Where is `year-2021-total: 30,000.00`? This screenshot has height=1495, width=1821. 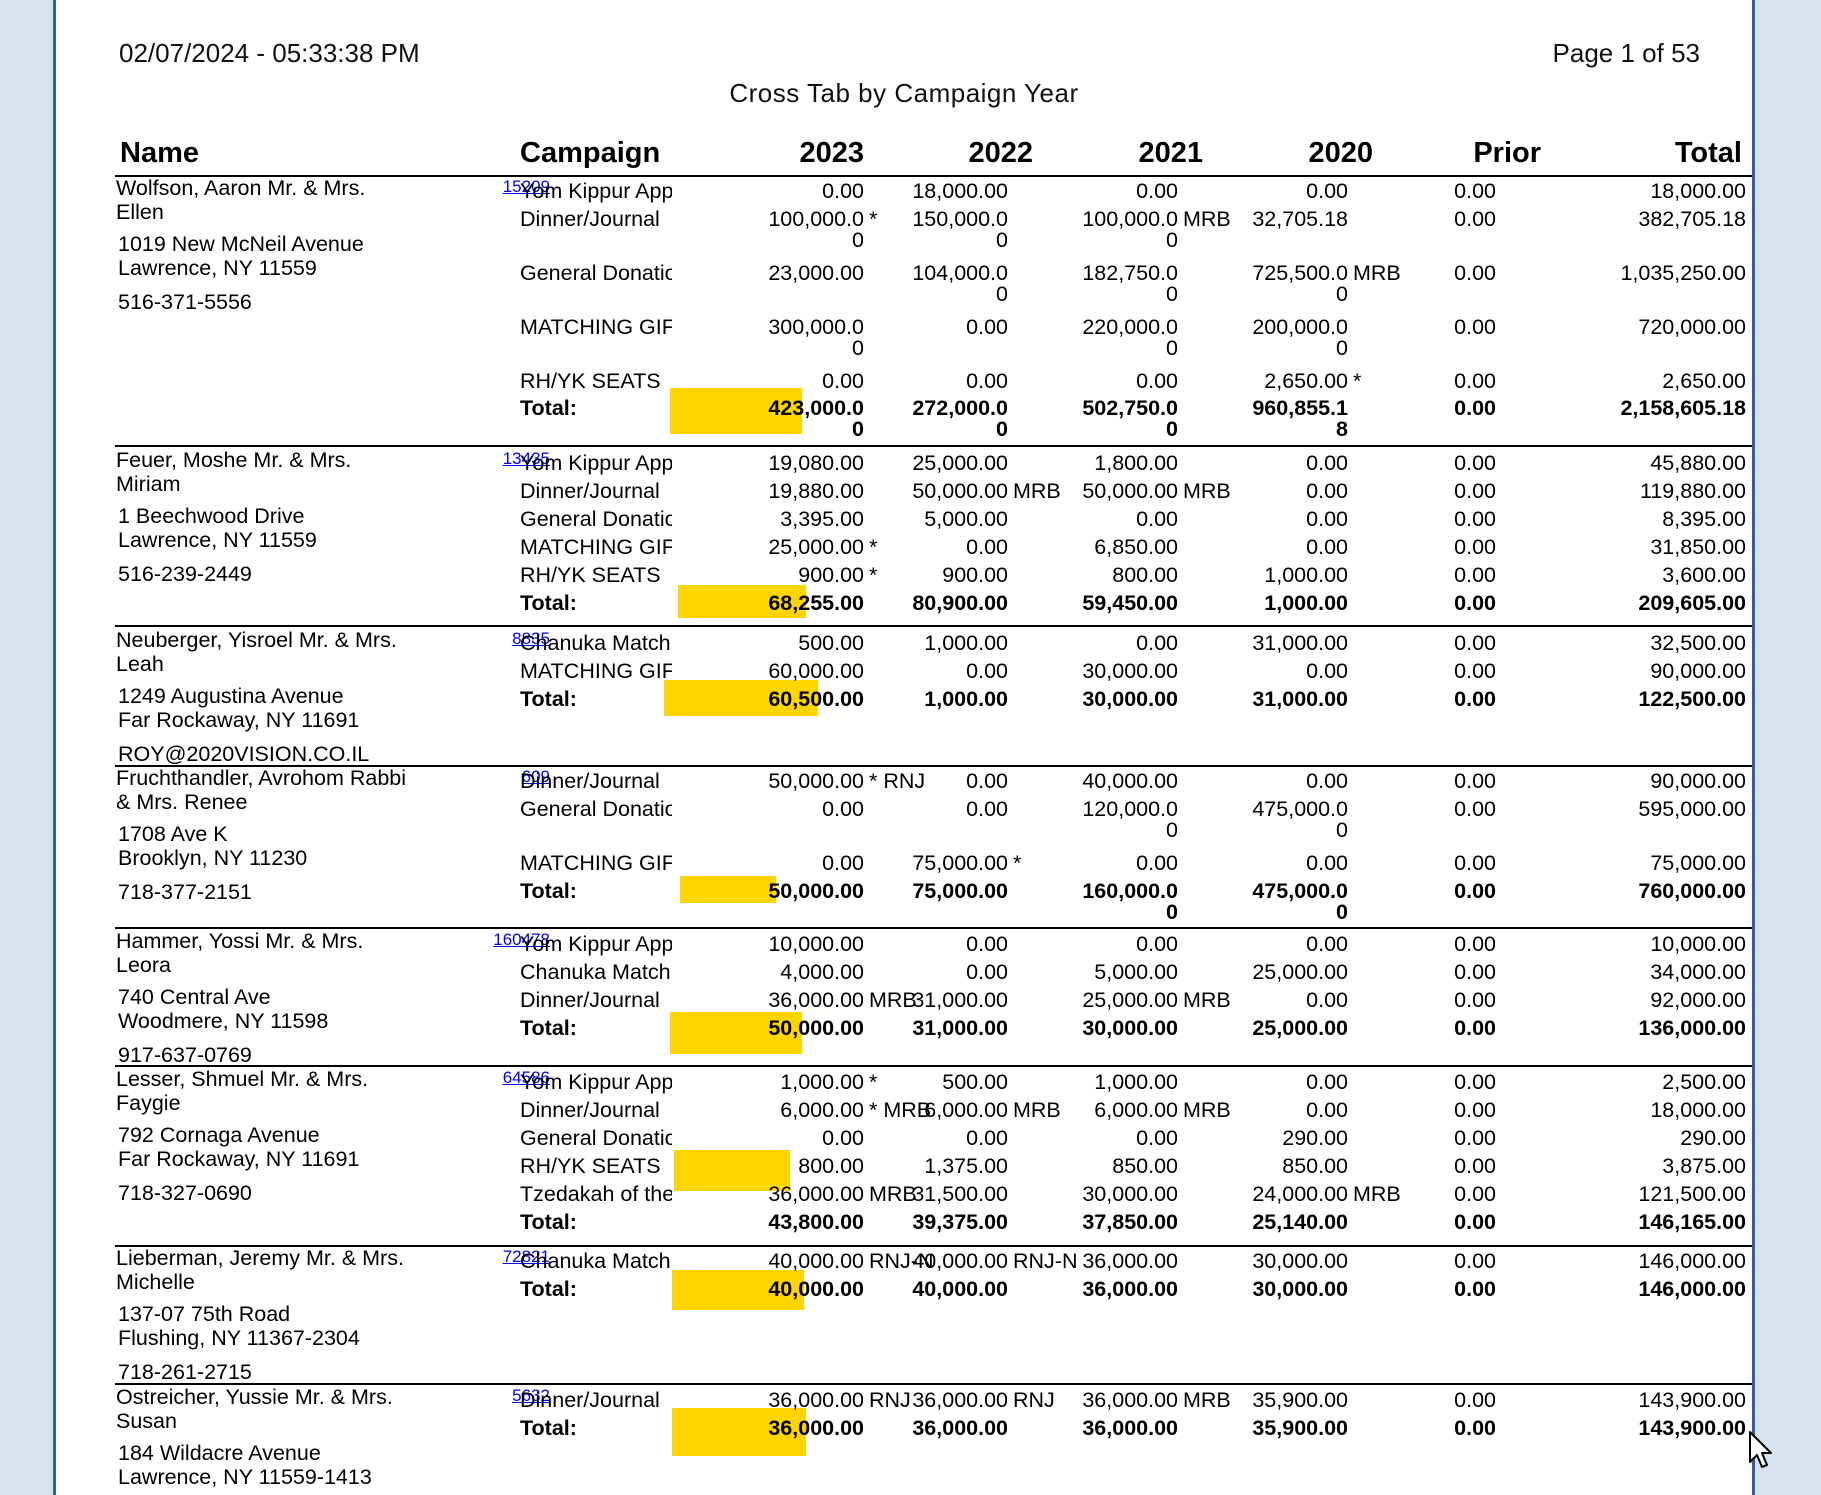 year-2021-total: 30,000.00 is located at coordinates (1130, 699).